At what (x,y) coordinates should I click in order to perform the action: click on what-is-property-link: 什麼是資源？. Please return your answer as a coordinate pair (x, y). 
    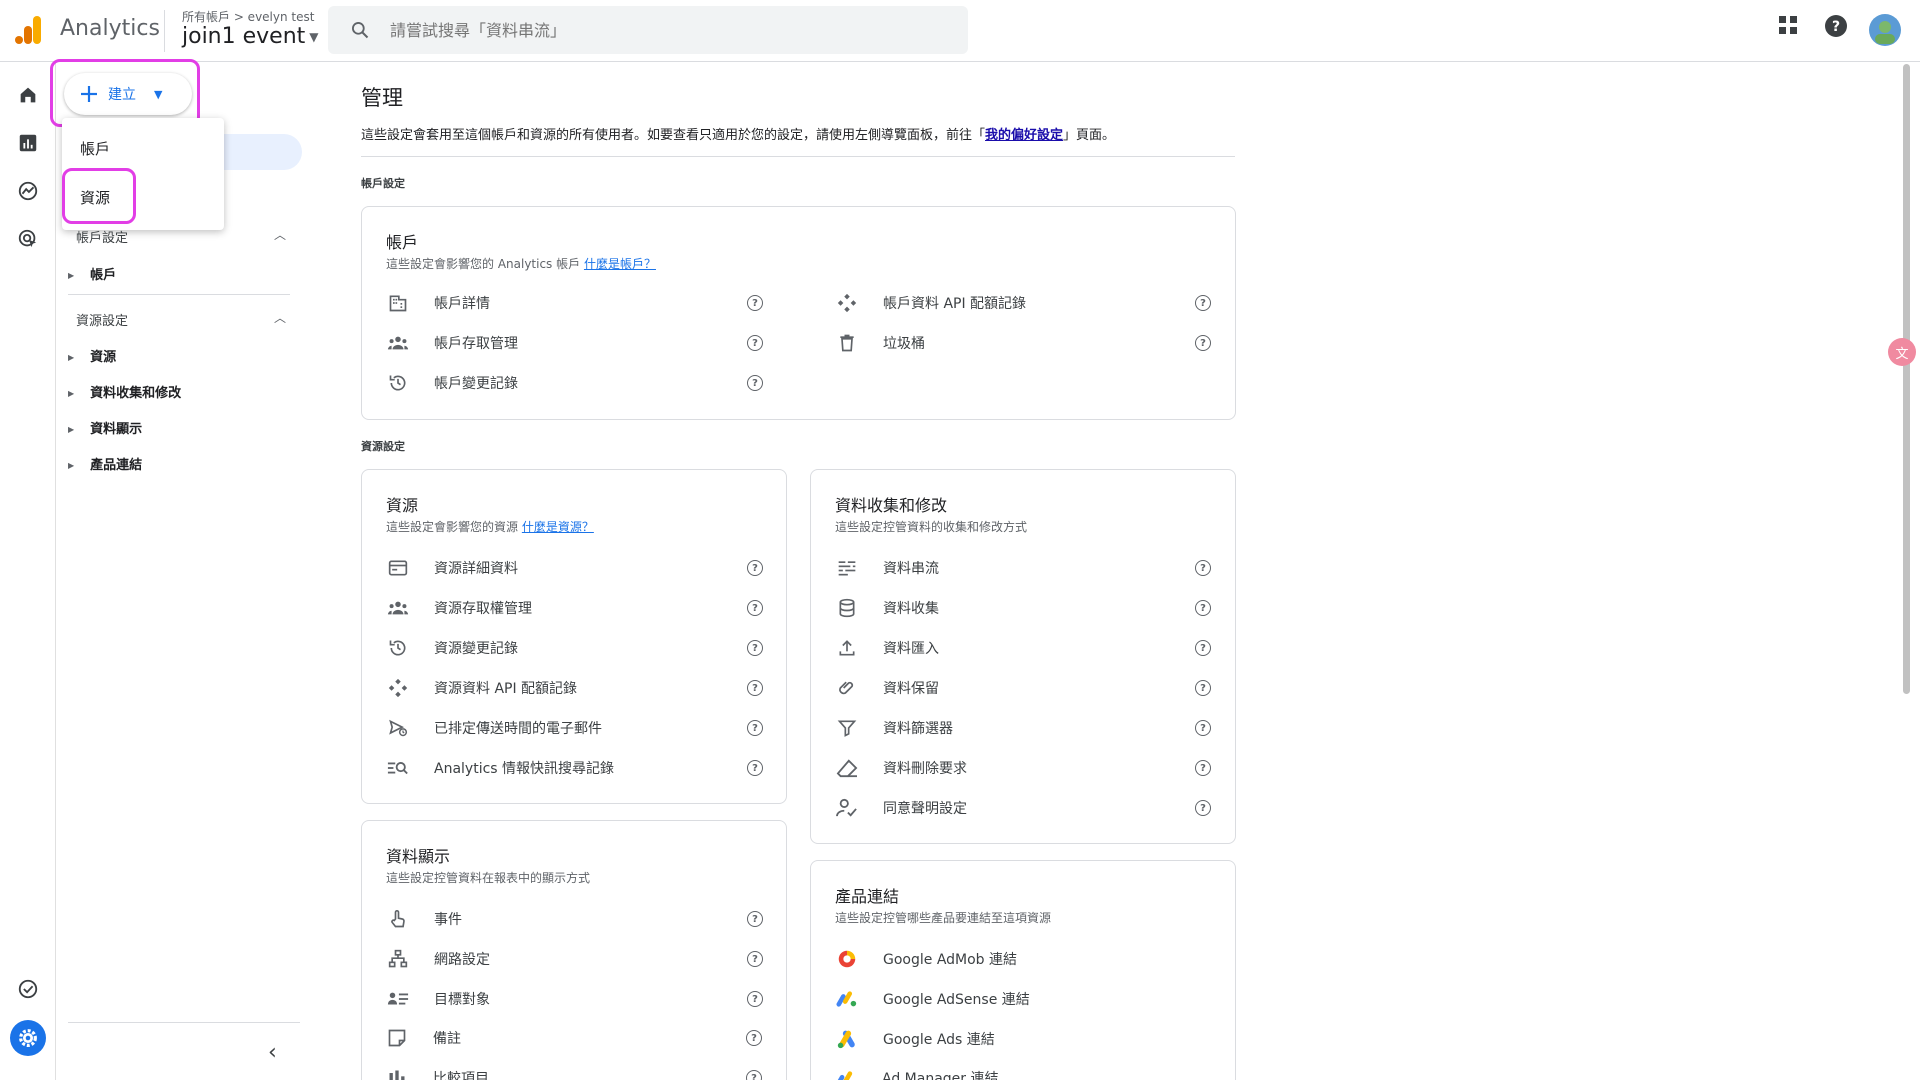
    Looking at the image, I should click on (558, 527).